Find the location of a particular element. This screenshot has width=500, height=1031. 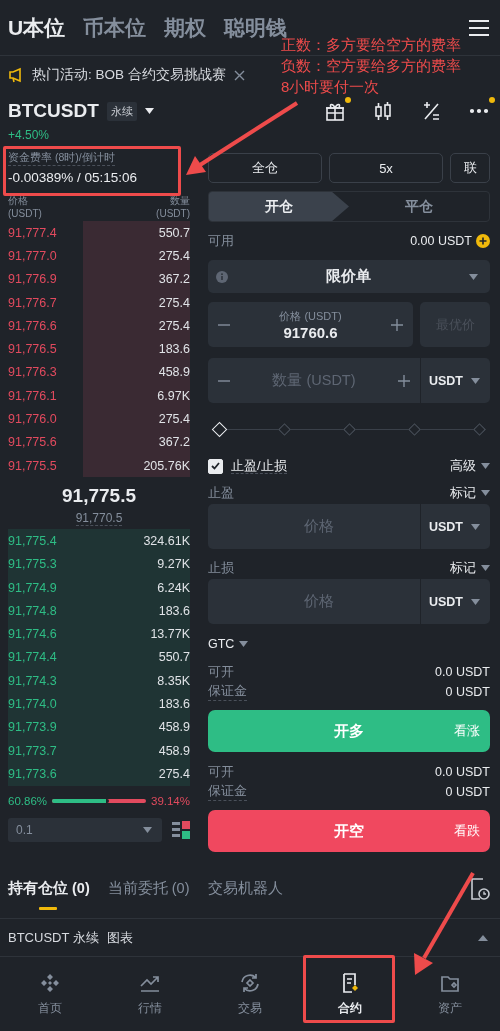

nav-item: 交易 is located at coordinates (250, 993).